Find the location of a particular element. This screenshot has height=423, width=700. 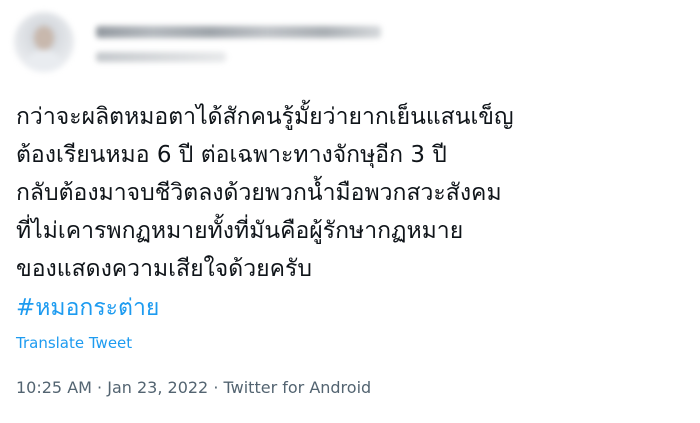

translate-tweet-link: Translate Tweet is located at coordinates (74, 343).